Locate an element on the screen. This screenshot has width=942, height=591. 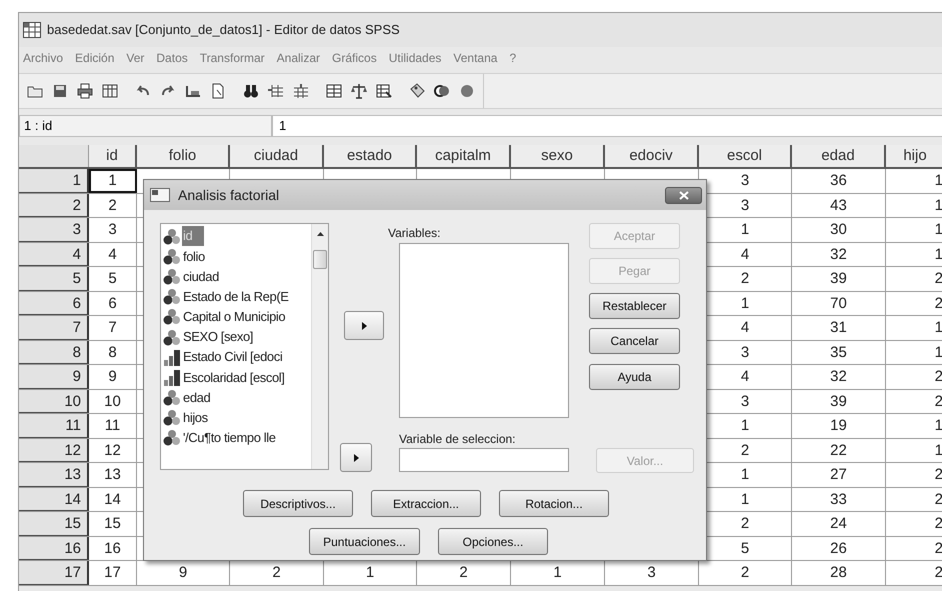
variable-item: hijos is located at coordinates (195, 418).